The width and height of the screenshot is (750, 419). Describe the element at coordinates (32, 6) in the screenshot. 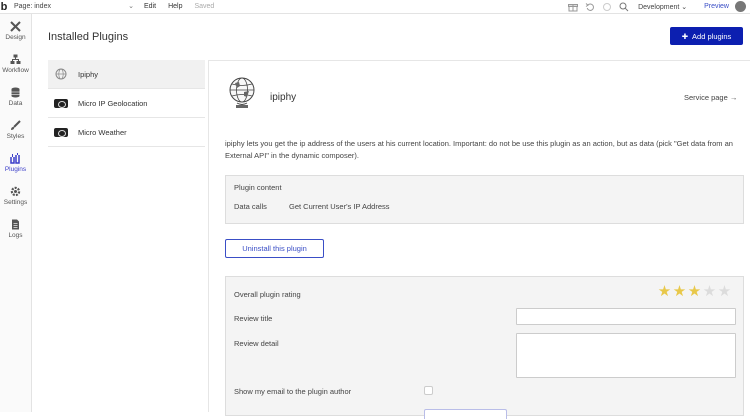

I see `page-selector-label: Page: index` at that location.